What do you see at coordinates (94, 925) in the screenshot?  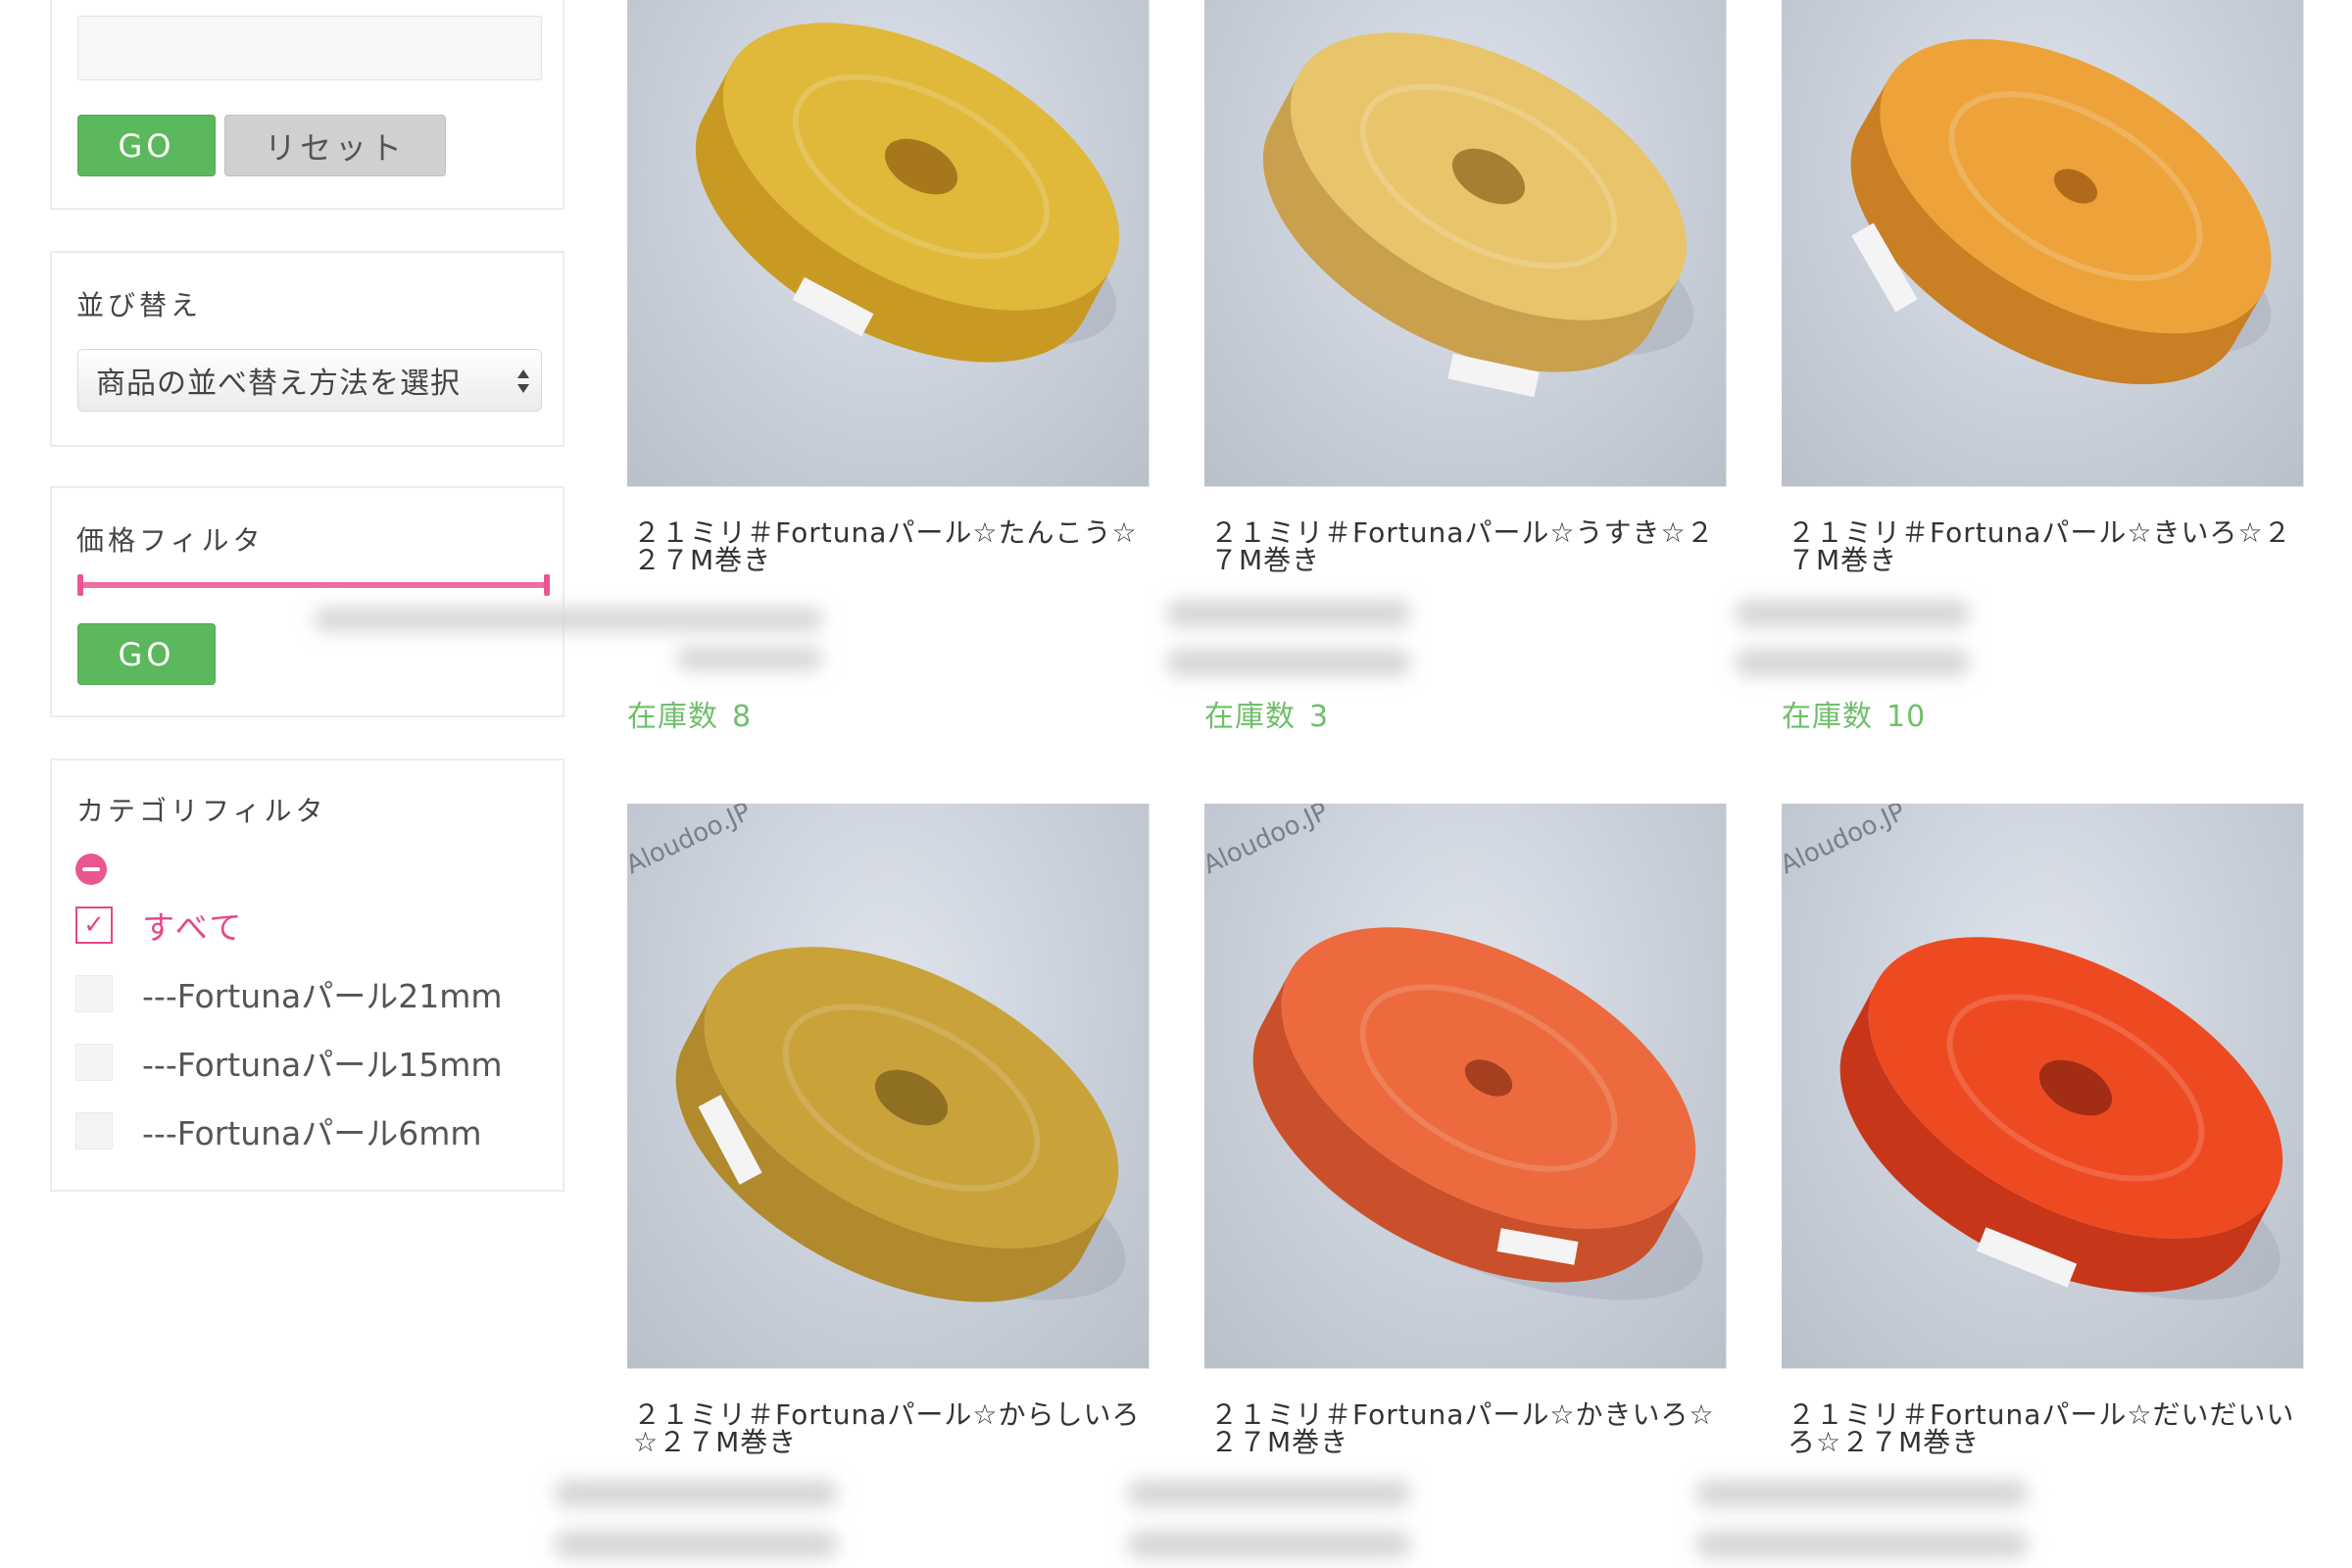 I see `checkbox-checked: ✓` at bounding box center [94, 925].